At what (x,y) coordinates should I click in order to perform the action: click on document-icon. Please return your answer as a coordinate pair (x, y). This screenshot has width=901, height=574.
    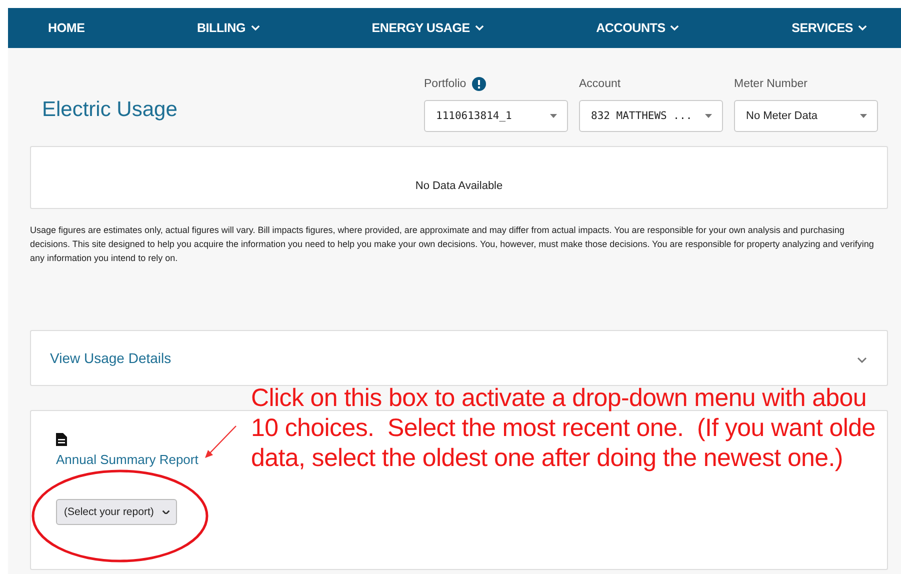
    Looking at the image, I should click on (61, 439).